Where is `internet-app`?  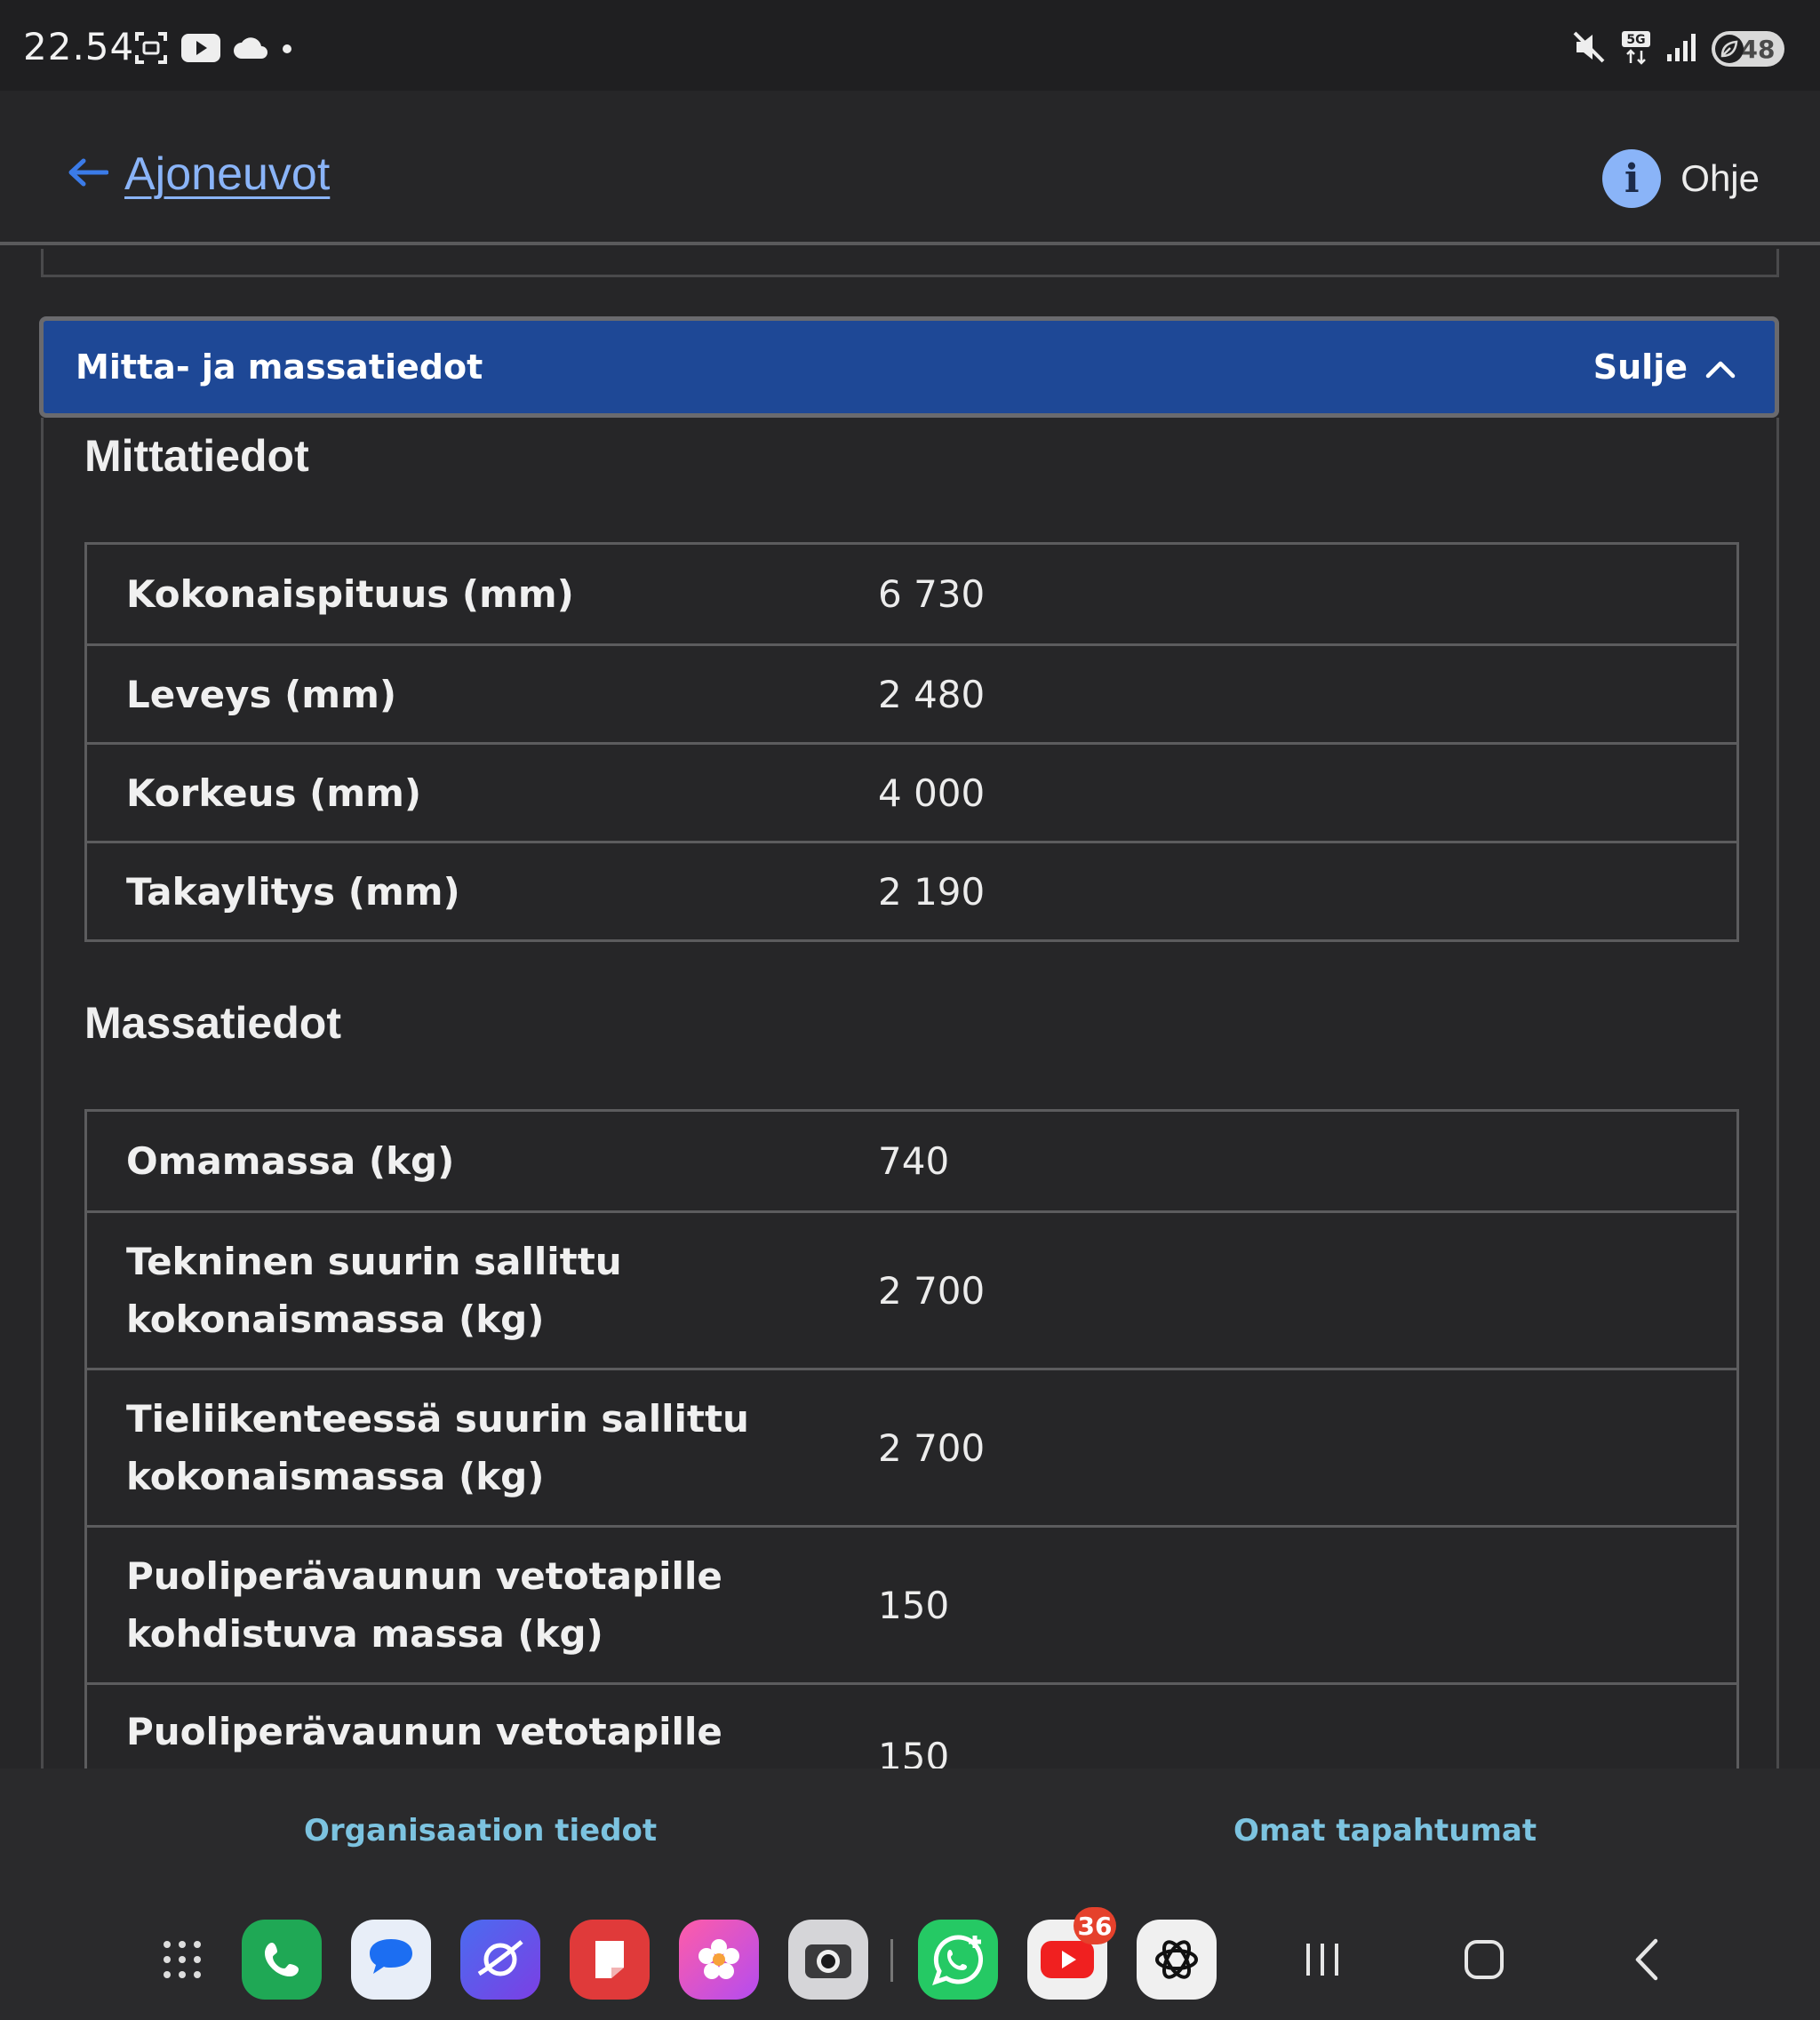 internet-app is located at coordinates (500, 1960).